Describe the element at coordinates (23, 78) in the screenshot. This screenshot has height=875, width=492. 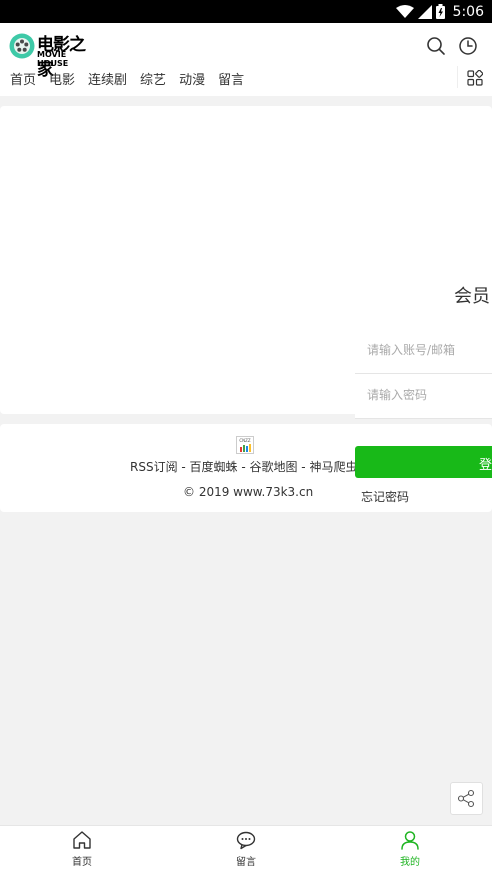
I see `nav-item-home: 首页` at that location.